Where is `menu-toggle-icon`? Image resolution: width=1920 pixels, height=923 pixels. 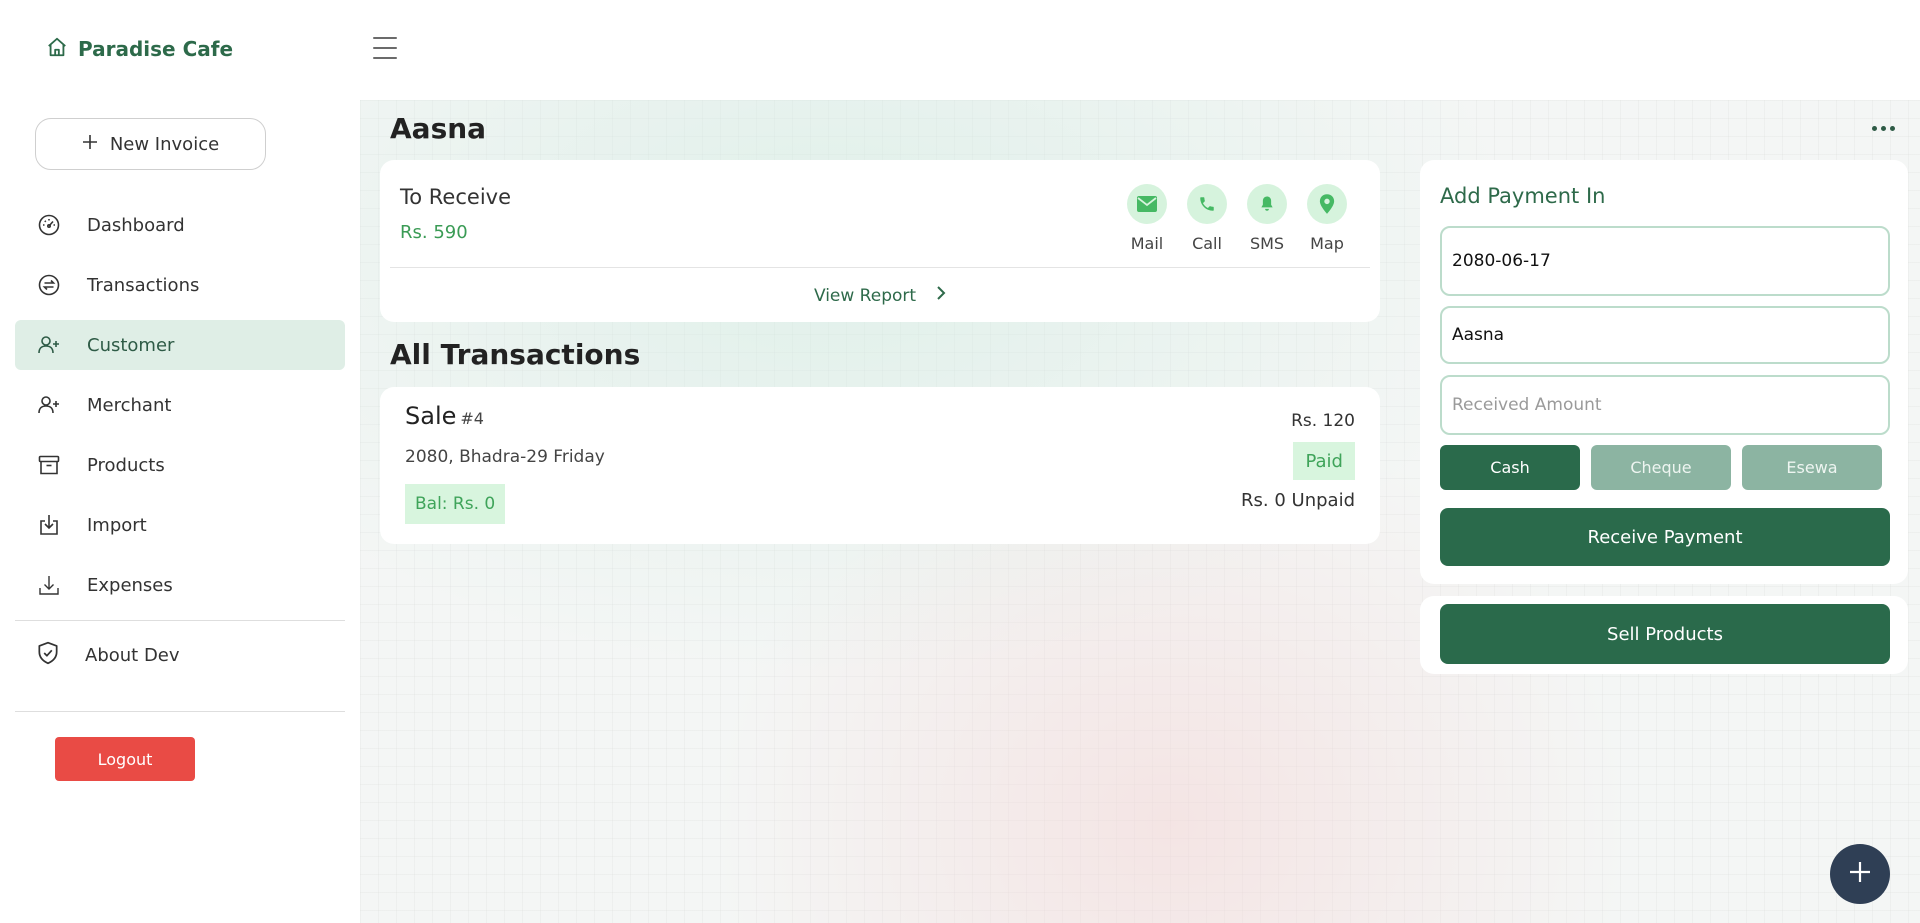
menu-toggle-icon is located at coordinates (385, 48).